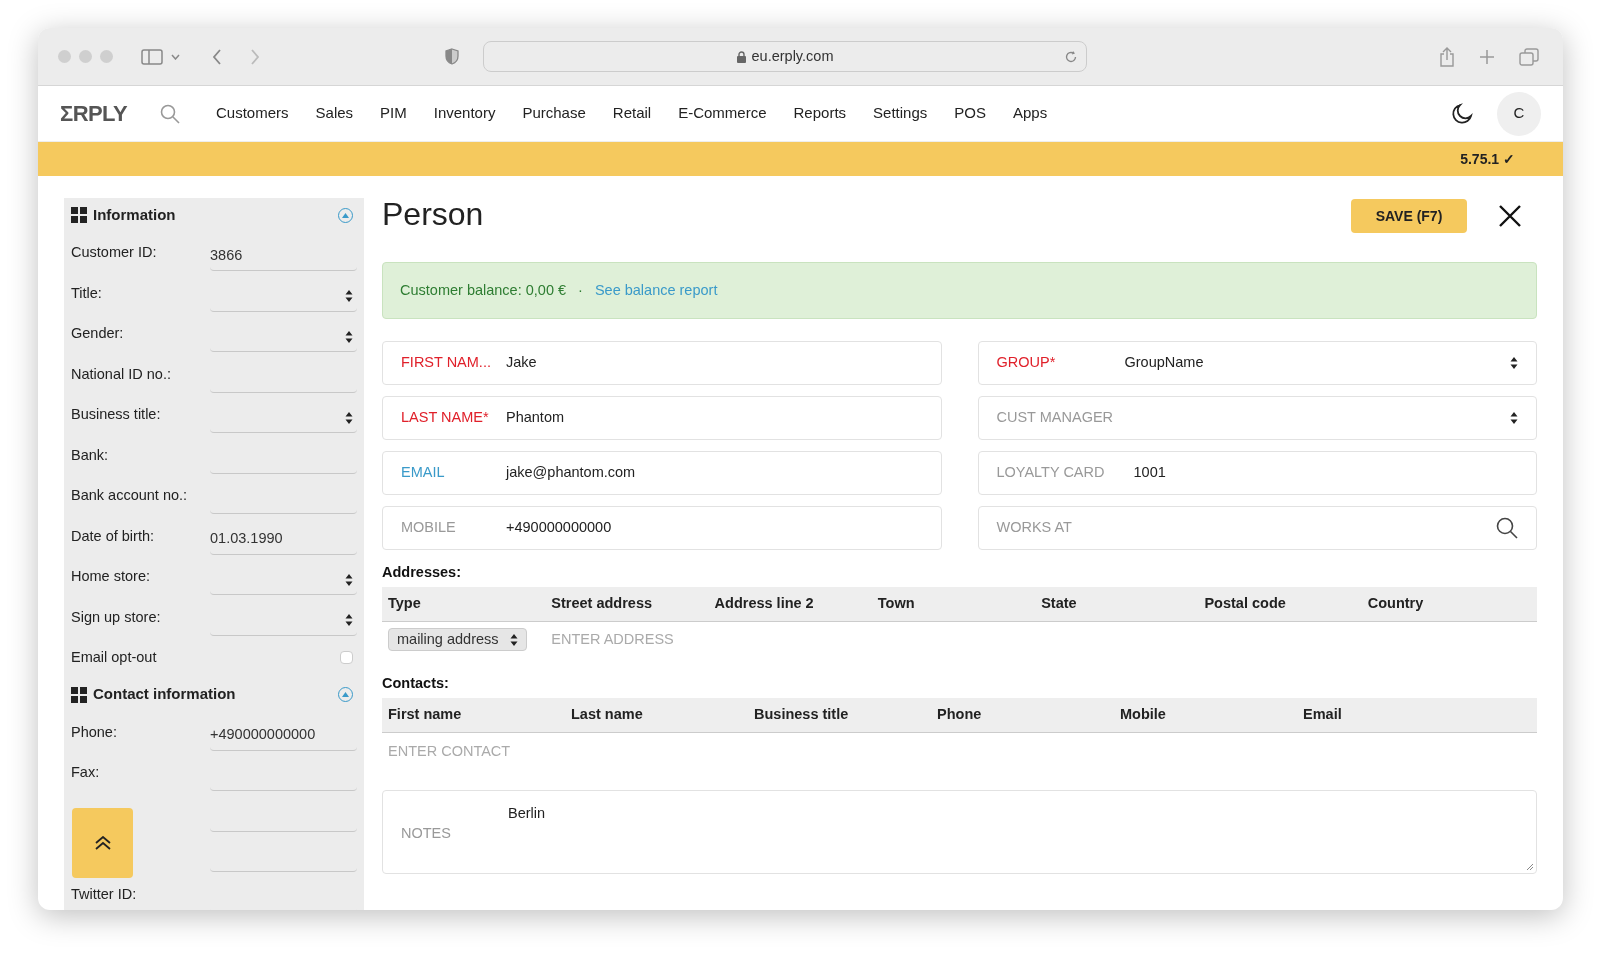 This screenshot has width=1600, height=956. Describe the element at coordinates (1462, 113) in the screenshot. I see `moon-icon` at that location.